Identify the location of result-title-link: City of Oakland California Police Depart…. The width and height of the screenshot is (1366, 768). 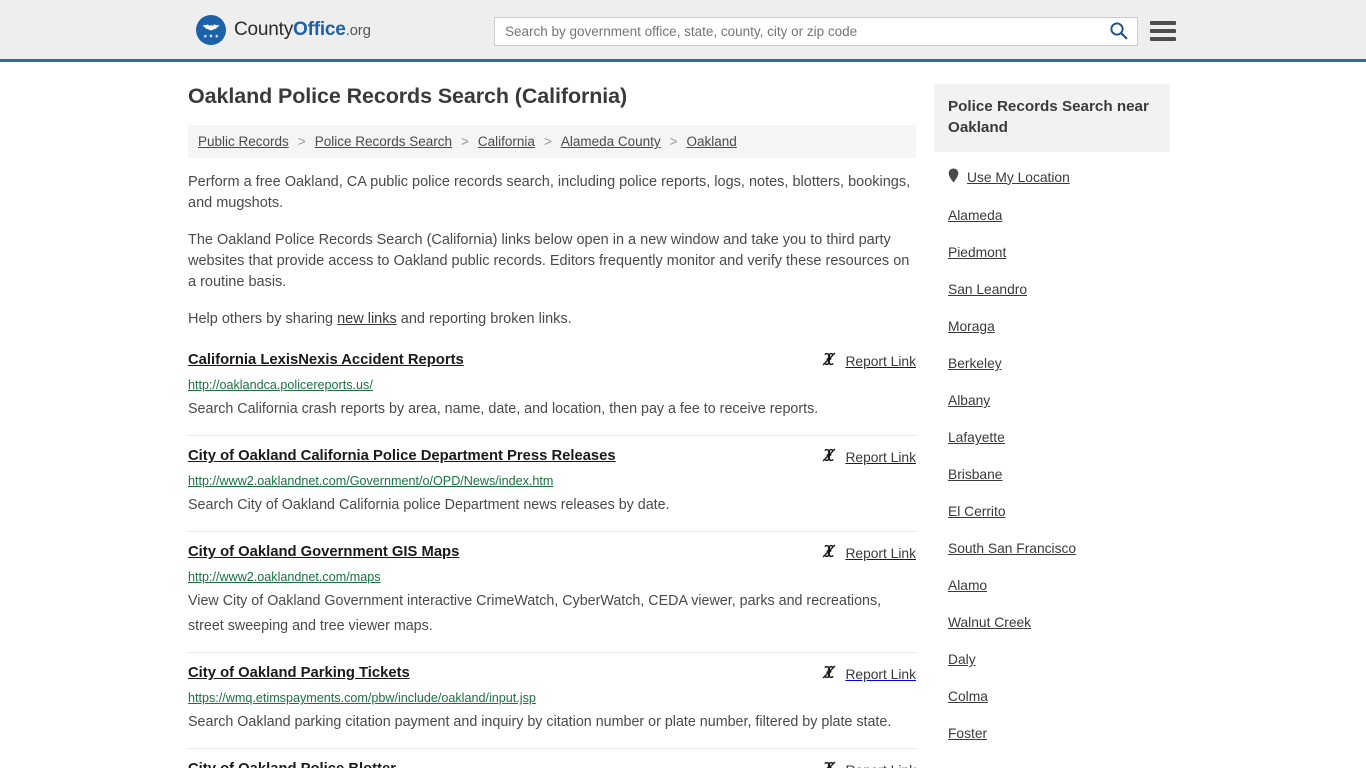
(402, 456).